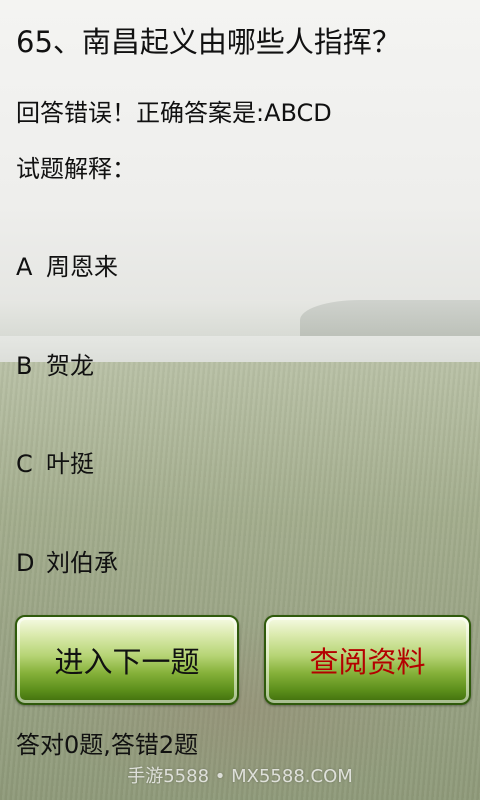 Image resolution: width=480 pixels, height=800 pixels. What do you see at coordinates (76, 169) in the screenshot?
I see `explanation-label: 试题解释：` at bounding box center [76, 169].